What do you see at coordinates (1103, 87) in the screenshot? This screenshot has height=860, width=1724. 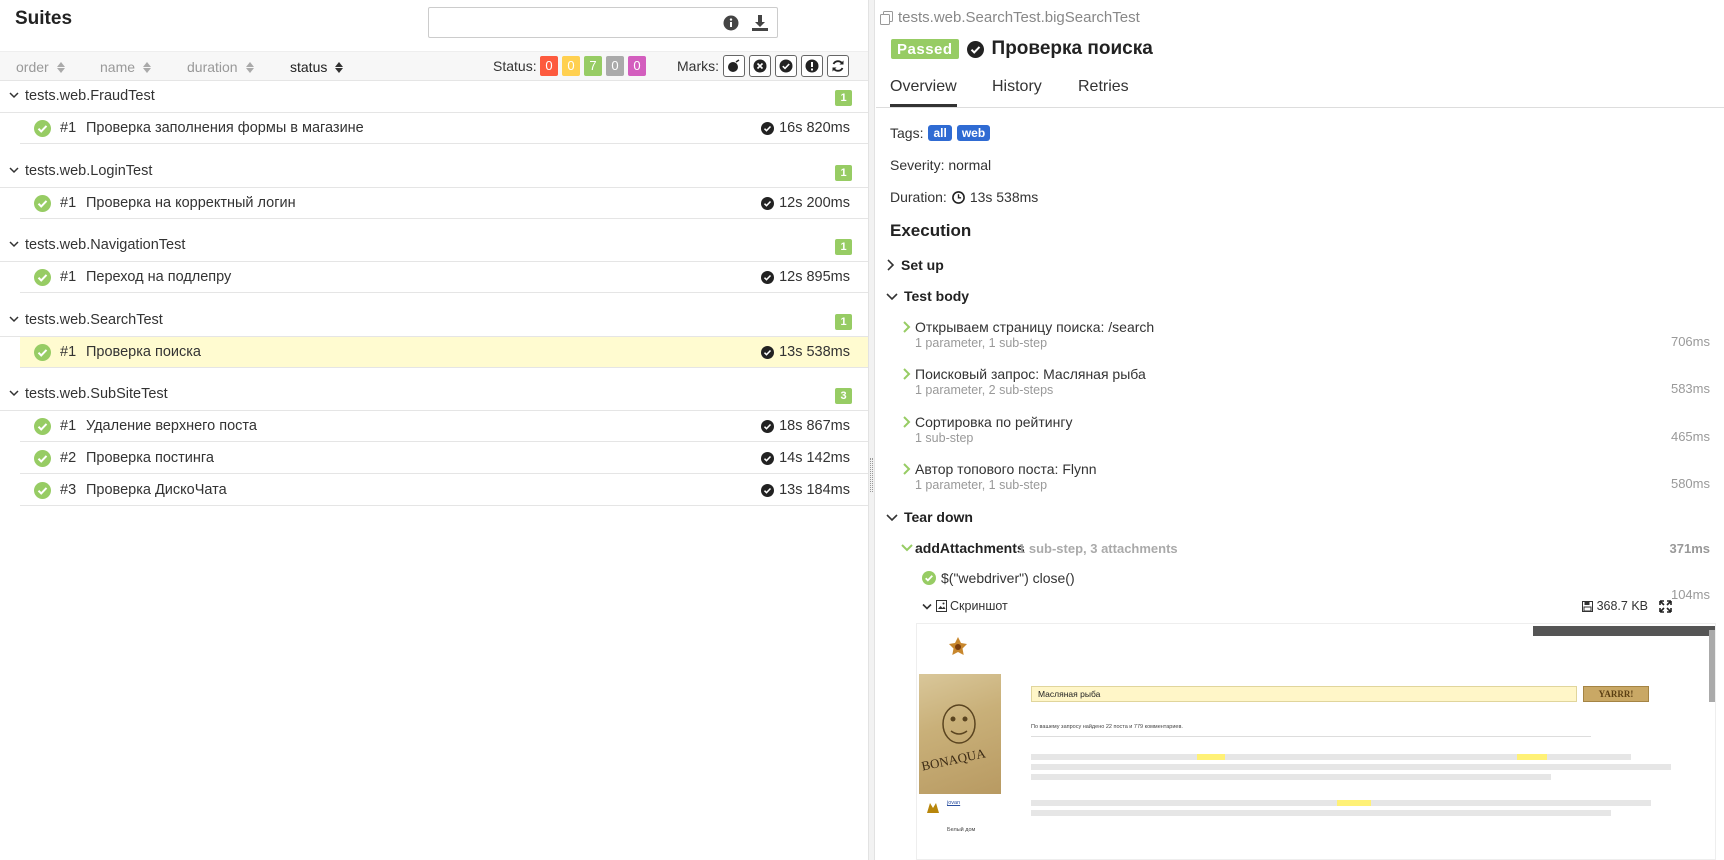 I see `tab-retries: Retries` at bounding box center [1103, 87].